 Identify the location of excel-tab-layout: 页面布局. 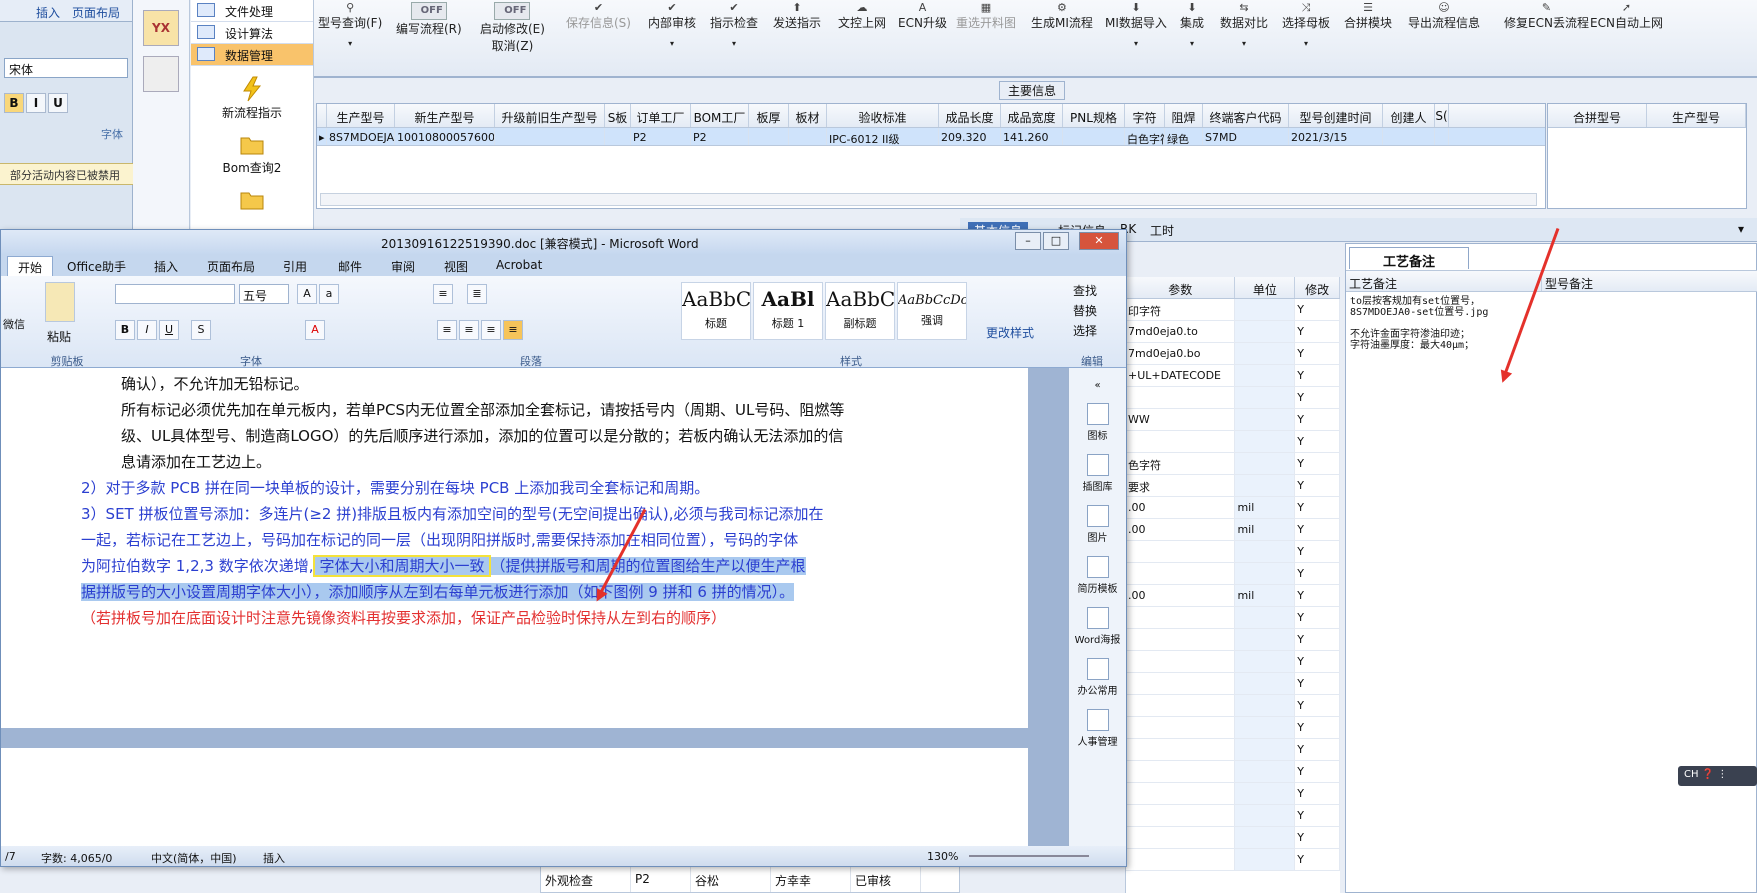
(96, 10).